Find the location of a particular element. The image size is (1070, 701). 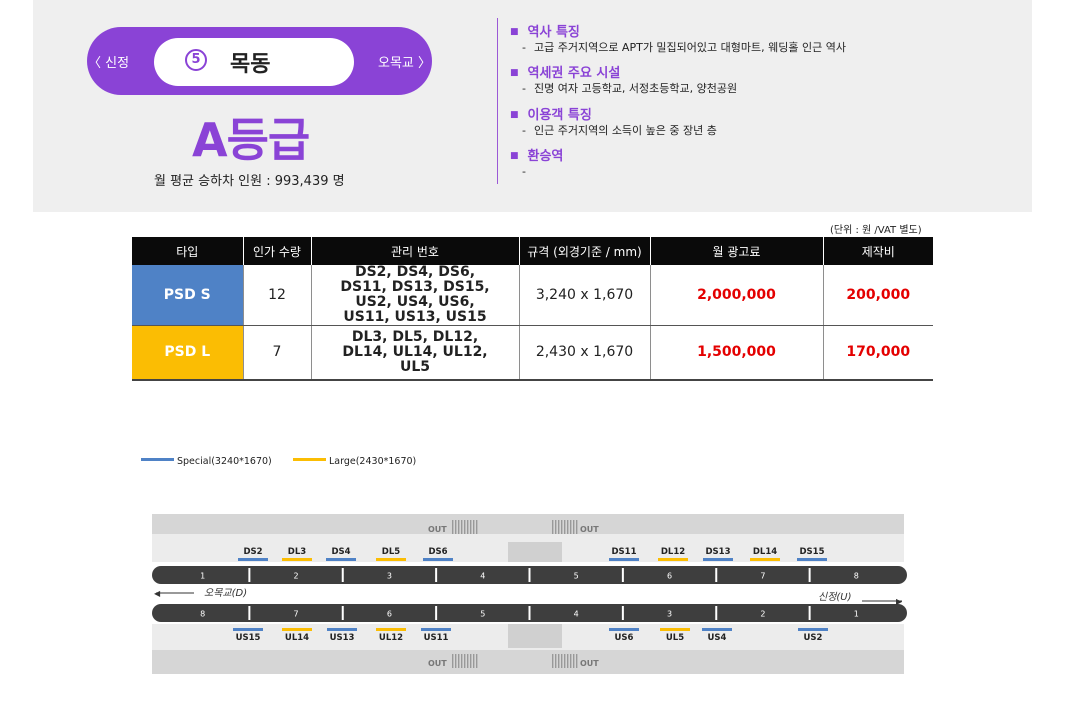

column-header: 관리 번호 is located at coordinates (414, 251).